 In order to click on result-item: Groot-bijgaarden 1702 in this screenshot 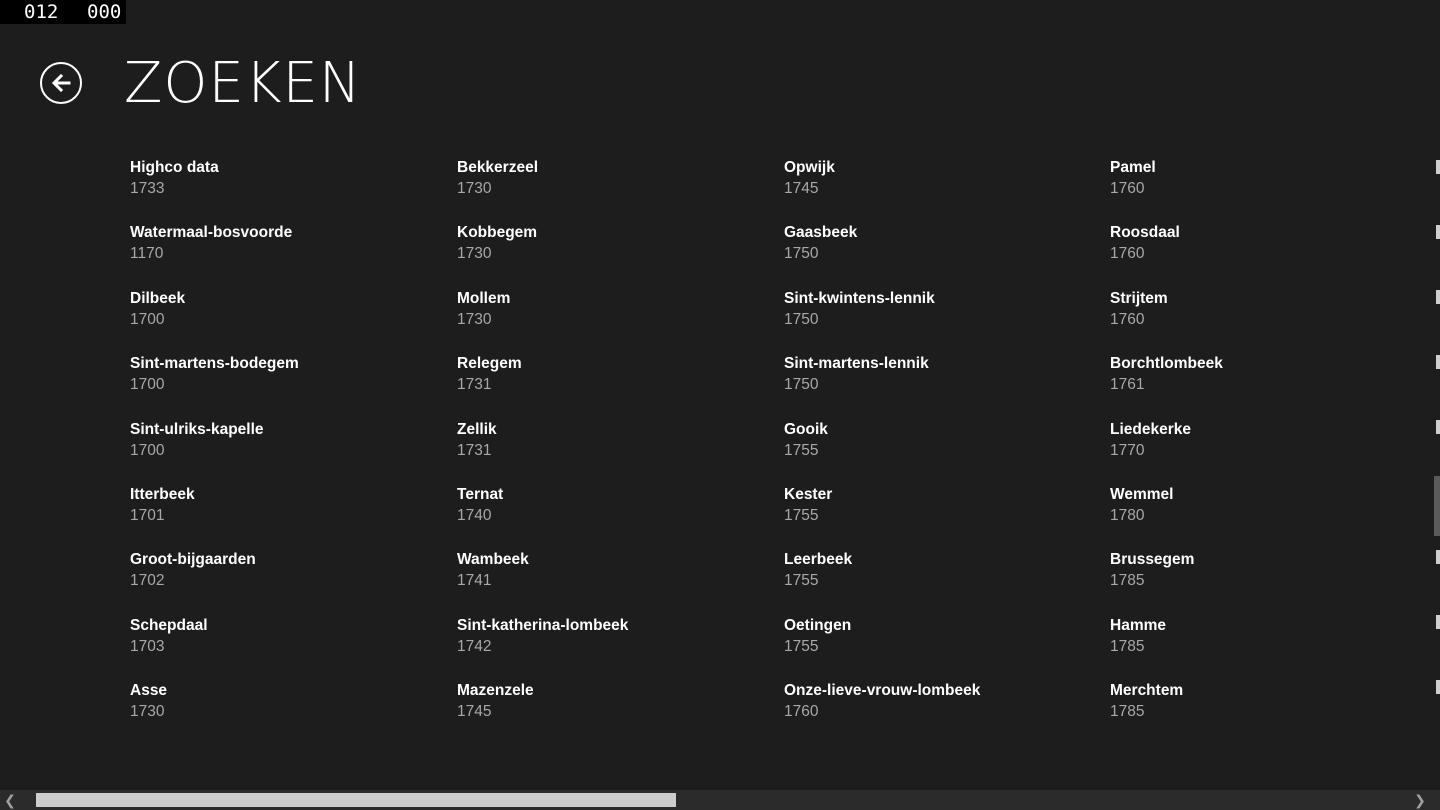, I will do `click(280, 578)`.